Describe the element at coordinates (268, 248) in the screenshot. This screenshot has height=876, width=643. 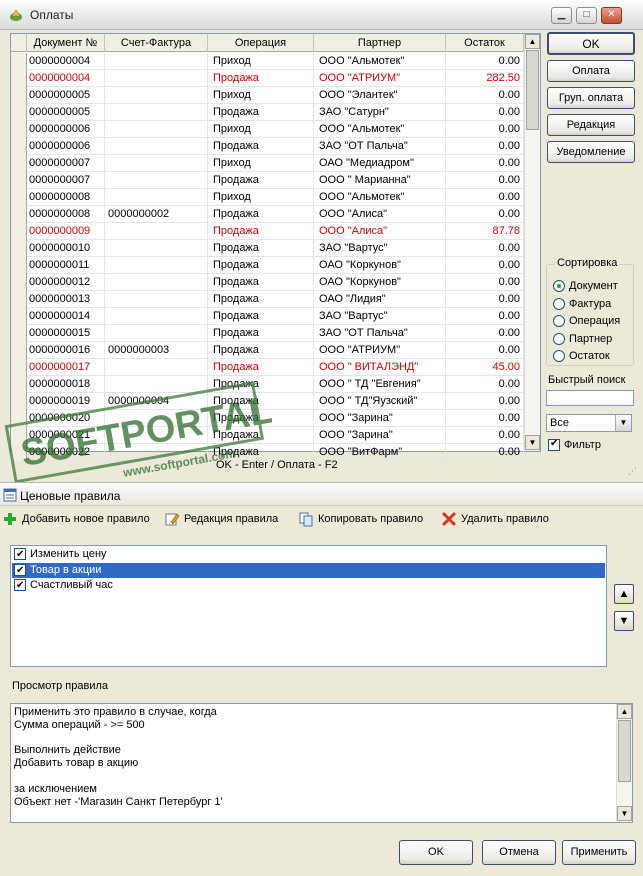
I see `table-row: 0000000010 Продажа ЗАО "Вартус" 0.00` at that location.